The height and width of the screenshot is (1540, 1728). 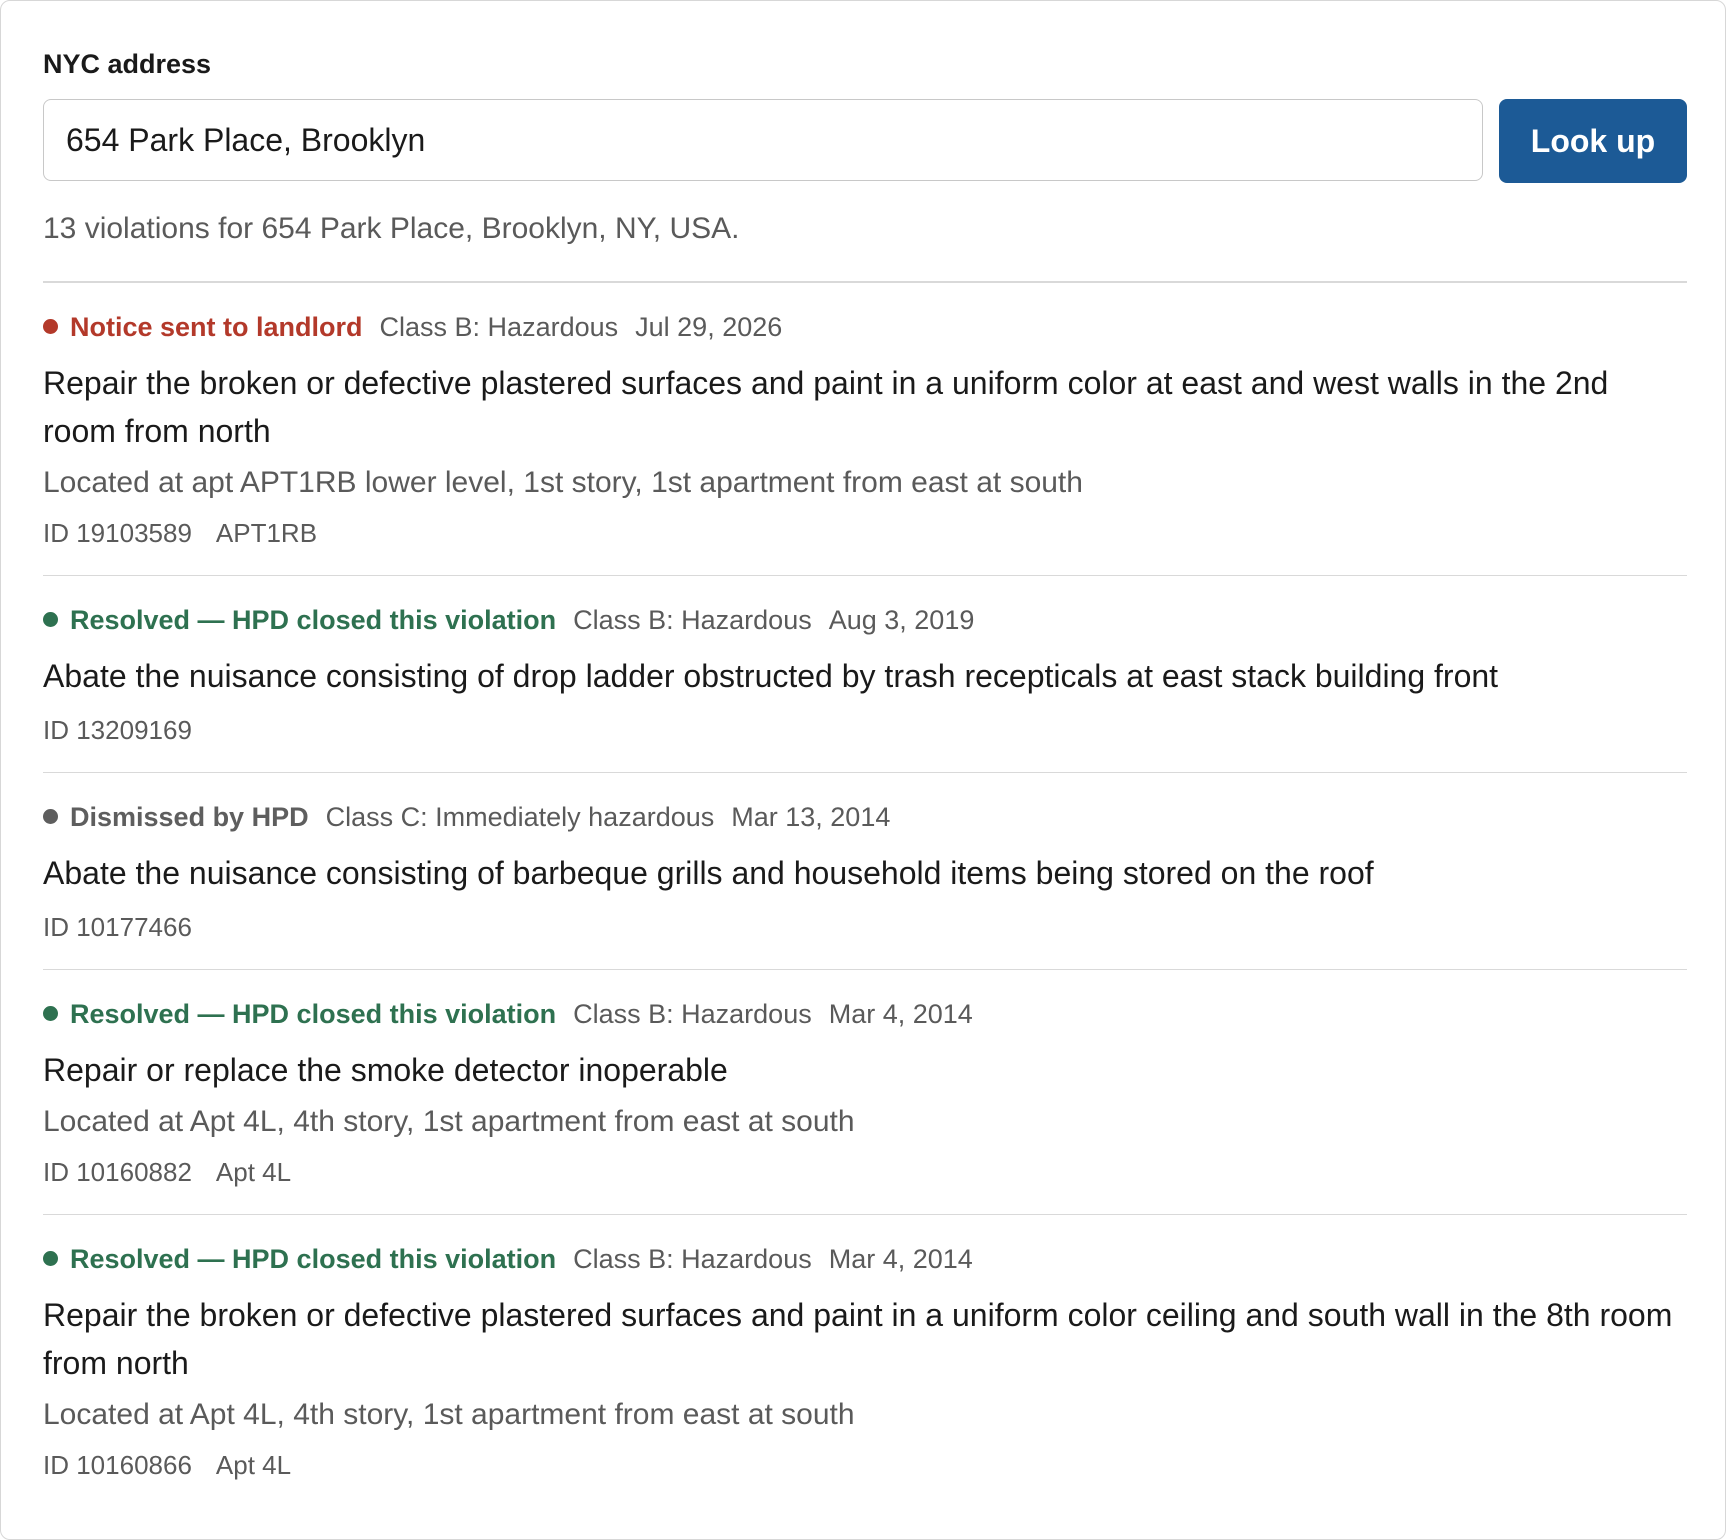 What do you see at coordinates (865, 1172) in the screenshot?
I see `violation-ids: ID 10160882 Apt 4L` at bounding box center [865, 1172].